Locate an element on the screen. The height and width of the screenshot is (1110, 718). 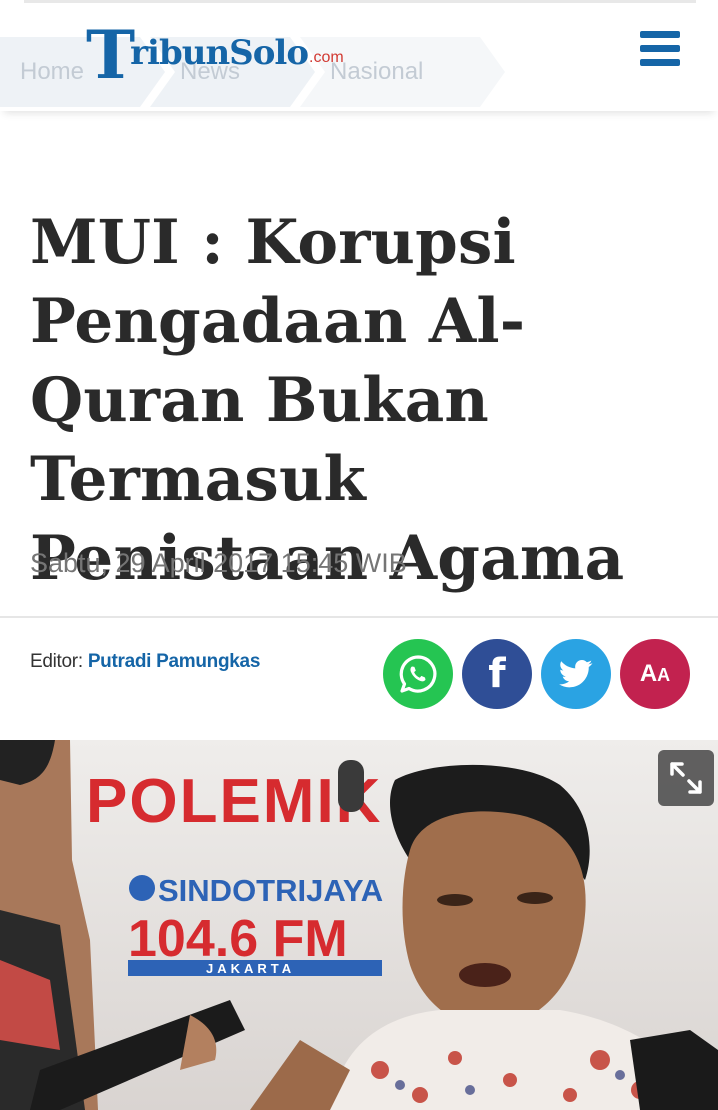
breadcrumb-home-label: Home is located at coordinates (52, 71).